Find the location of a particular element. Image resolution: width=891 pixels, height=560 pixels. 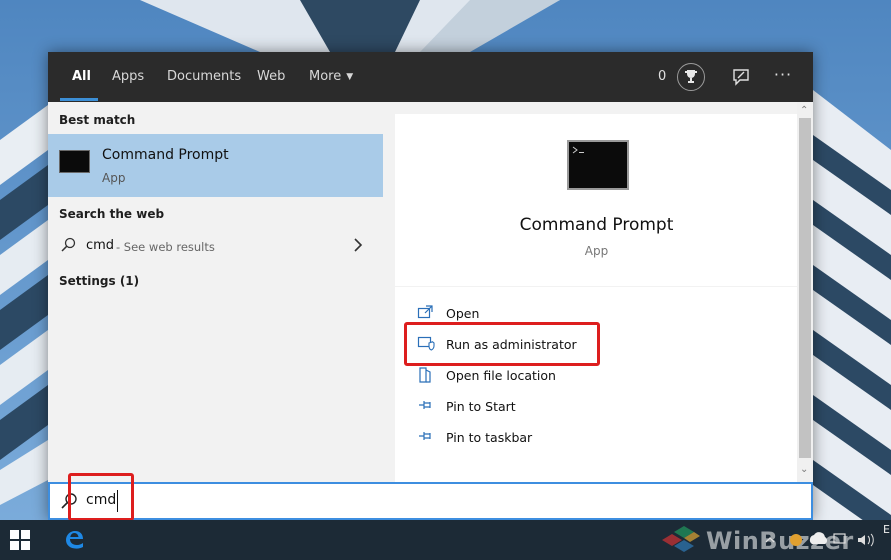

best-match-command-prompt: Command Prompt App is located at coordinates (215, 165).